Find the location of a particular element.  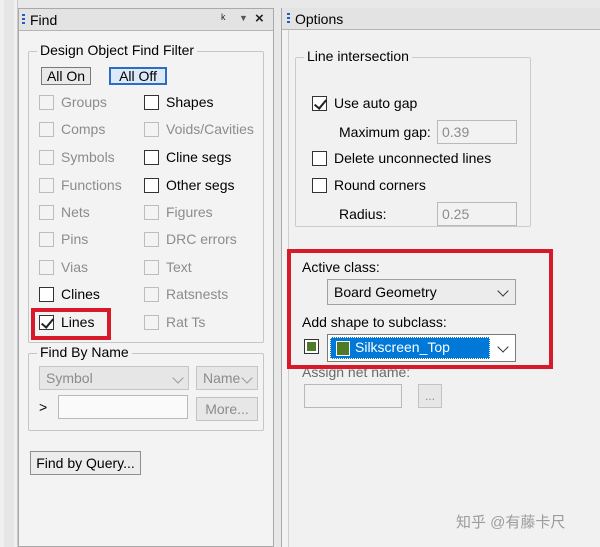

filter-pins: Pins is located at coordinates (63, 239).